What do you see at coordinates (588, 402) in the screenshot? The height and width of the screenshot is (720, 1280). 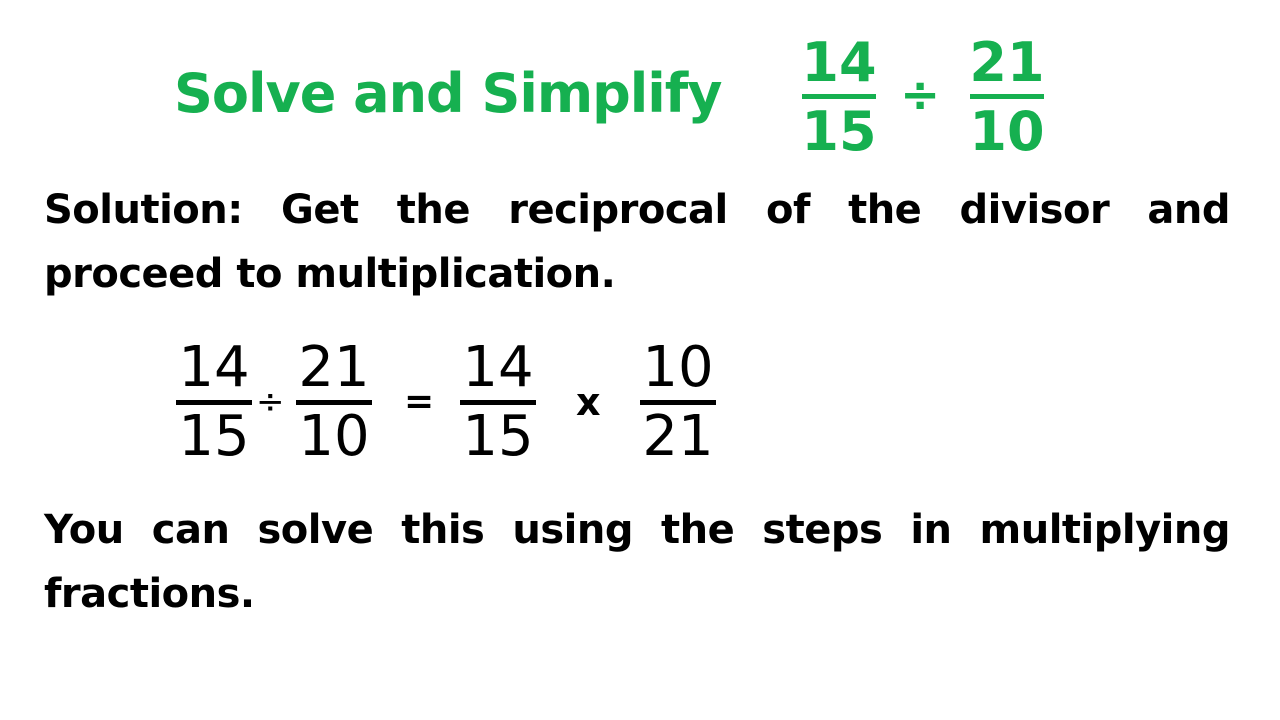 I see `equation-multiply-operator: x` at bounding box center [588, 402].